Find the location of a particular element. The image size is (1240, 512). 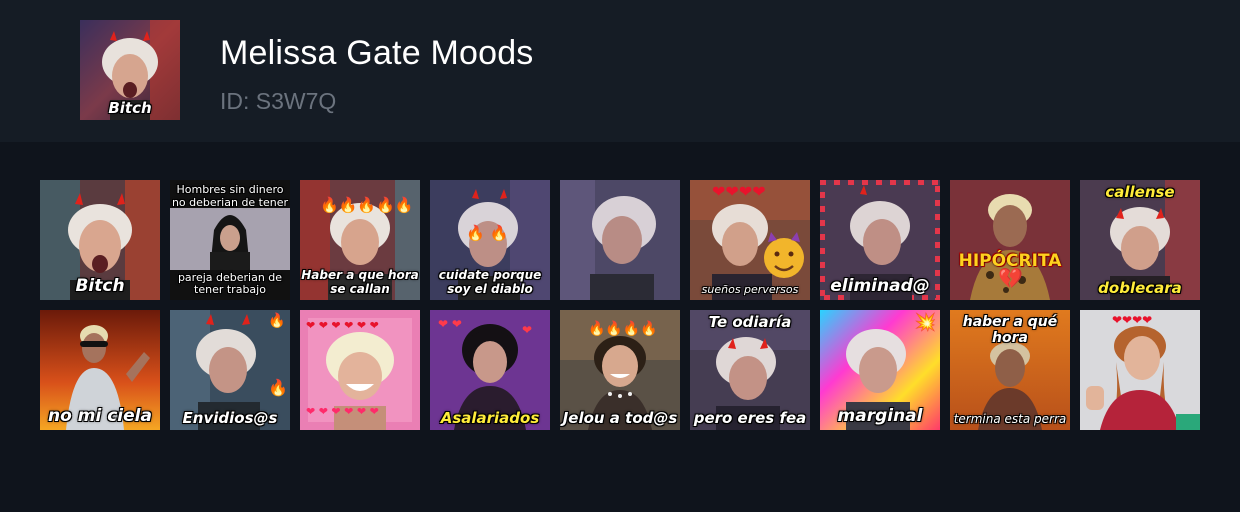

sticker-item: Bitch is located at coordinates (100, 240).